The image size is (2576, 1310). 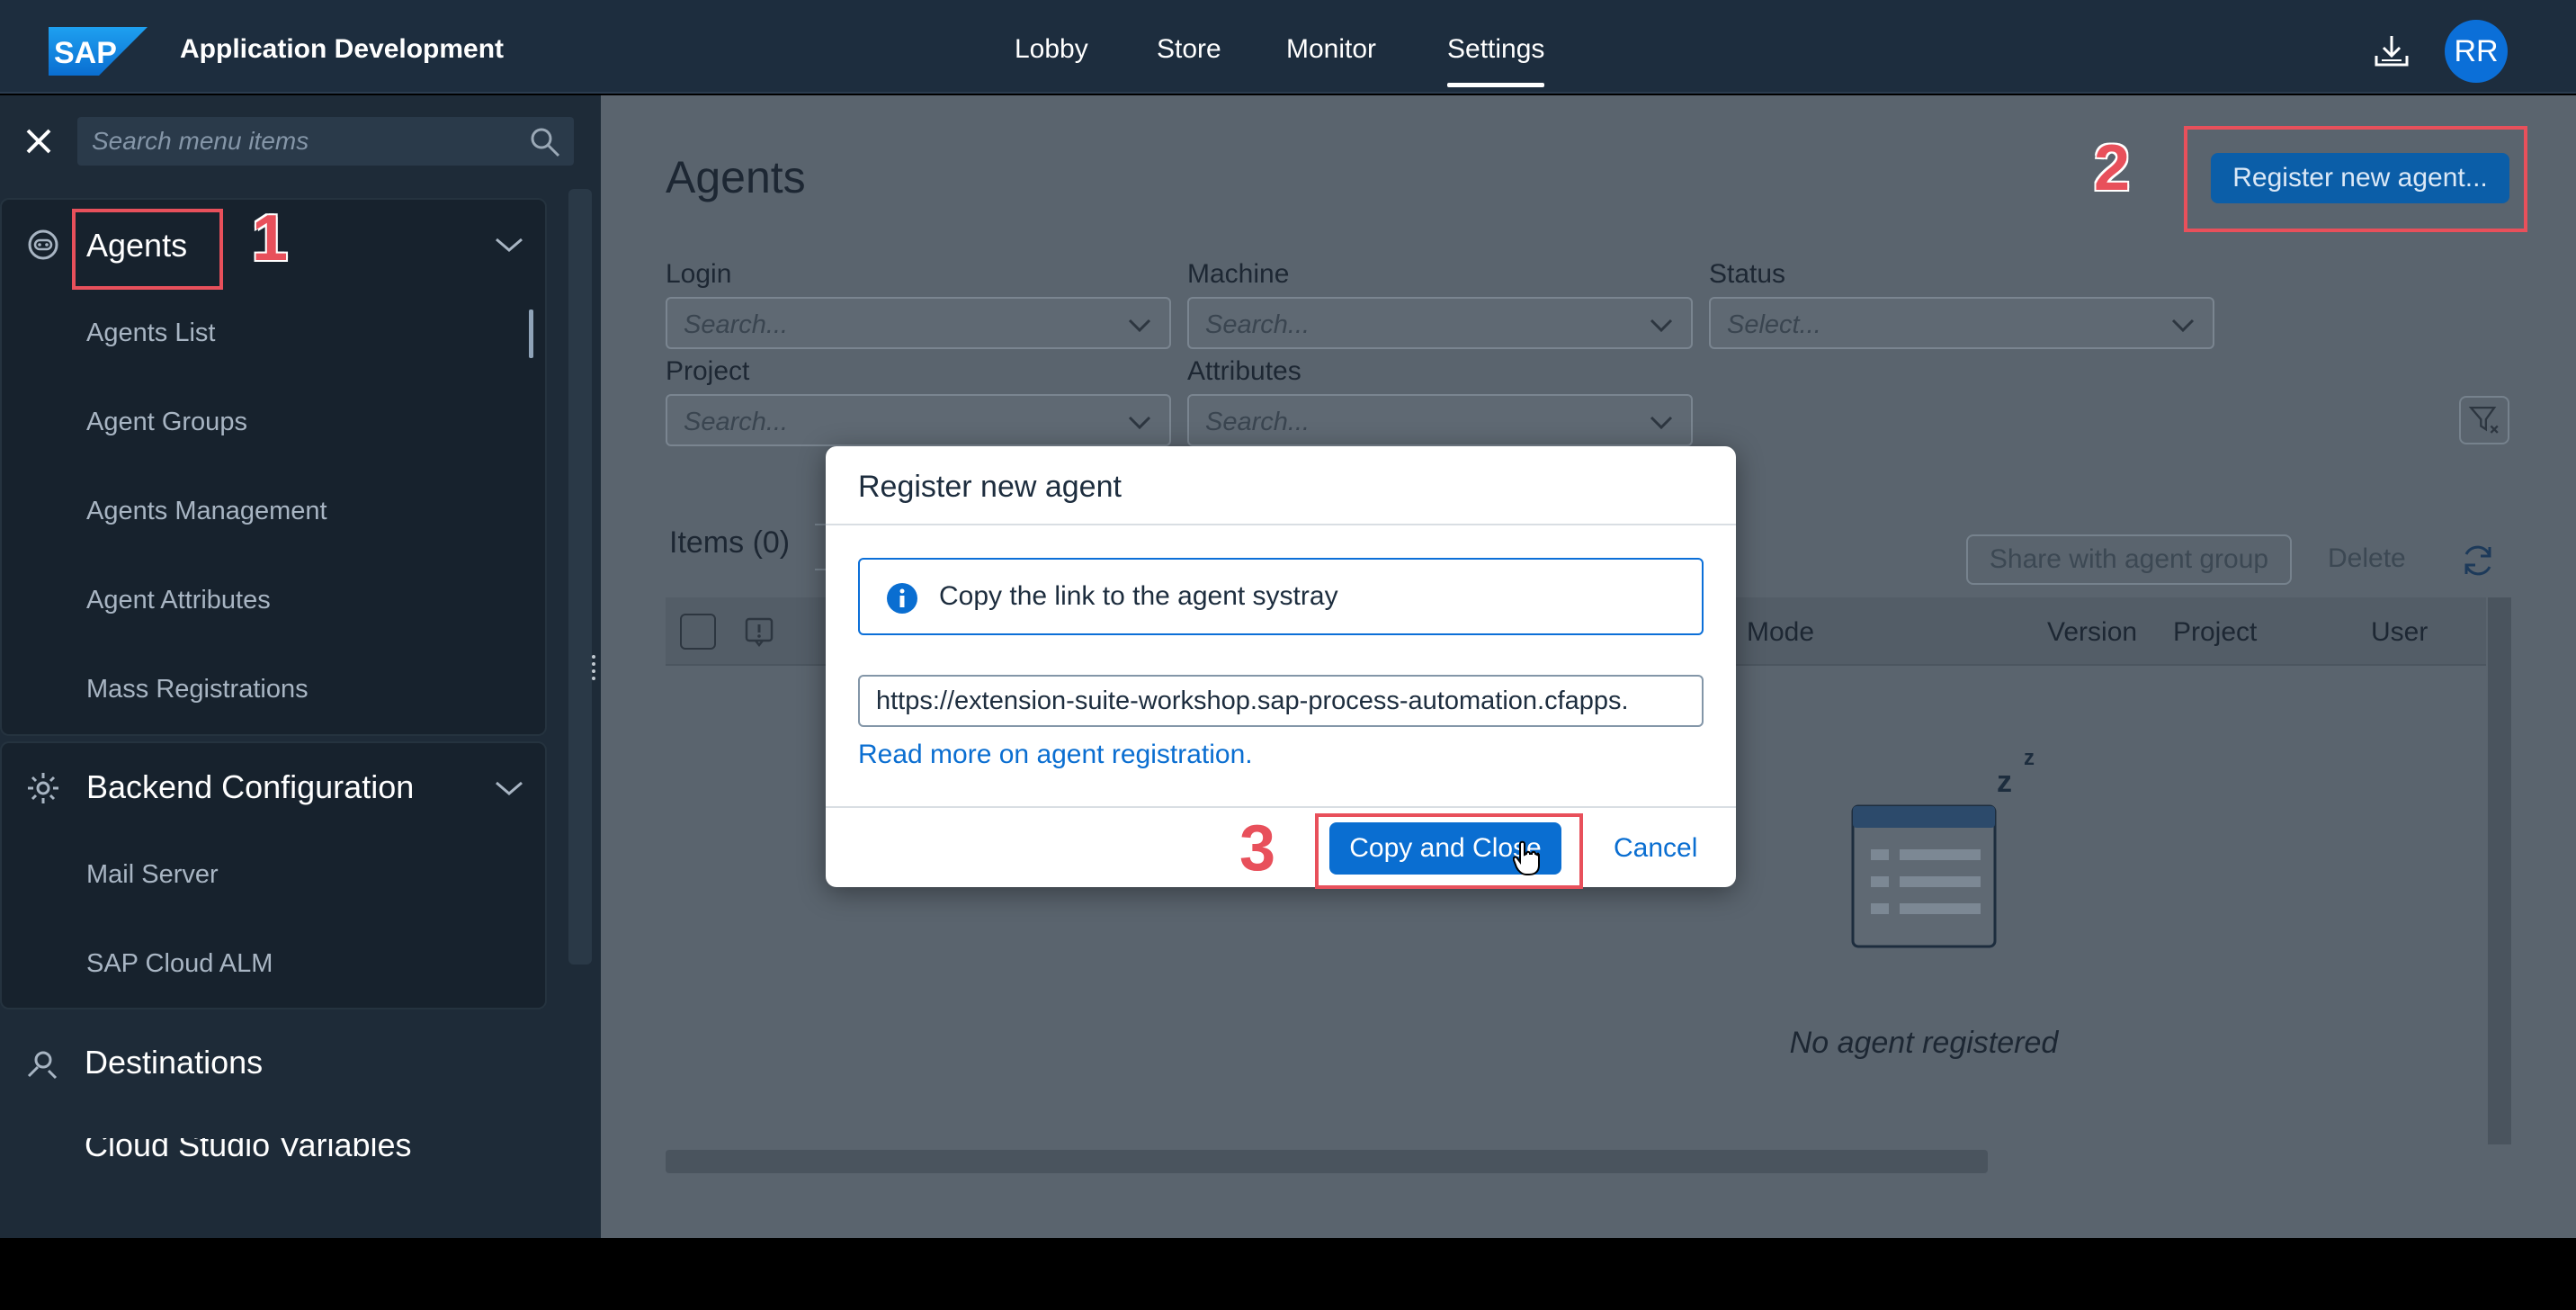 I want to click on sidebar-item-destinations: Destinations, so click(x=174, y=1062).